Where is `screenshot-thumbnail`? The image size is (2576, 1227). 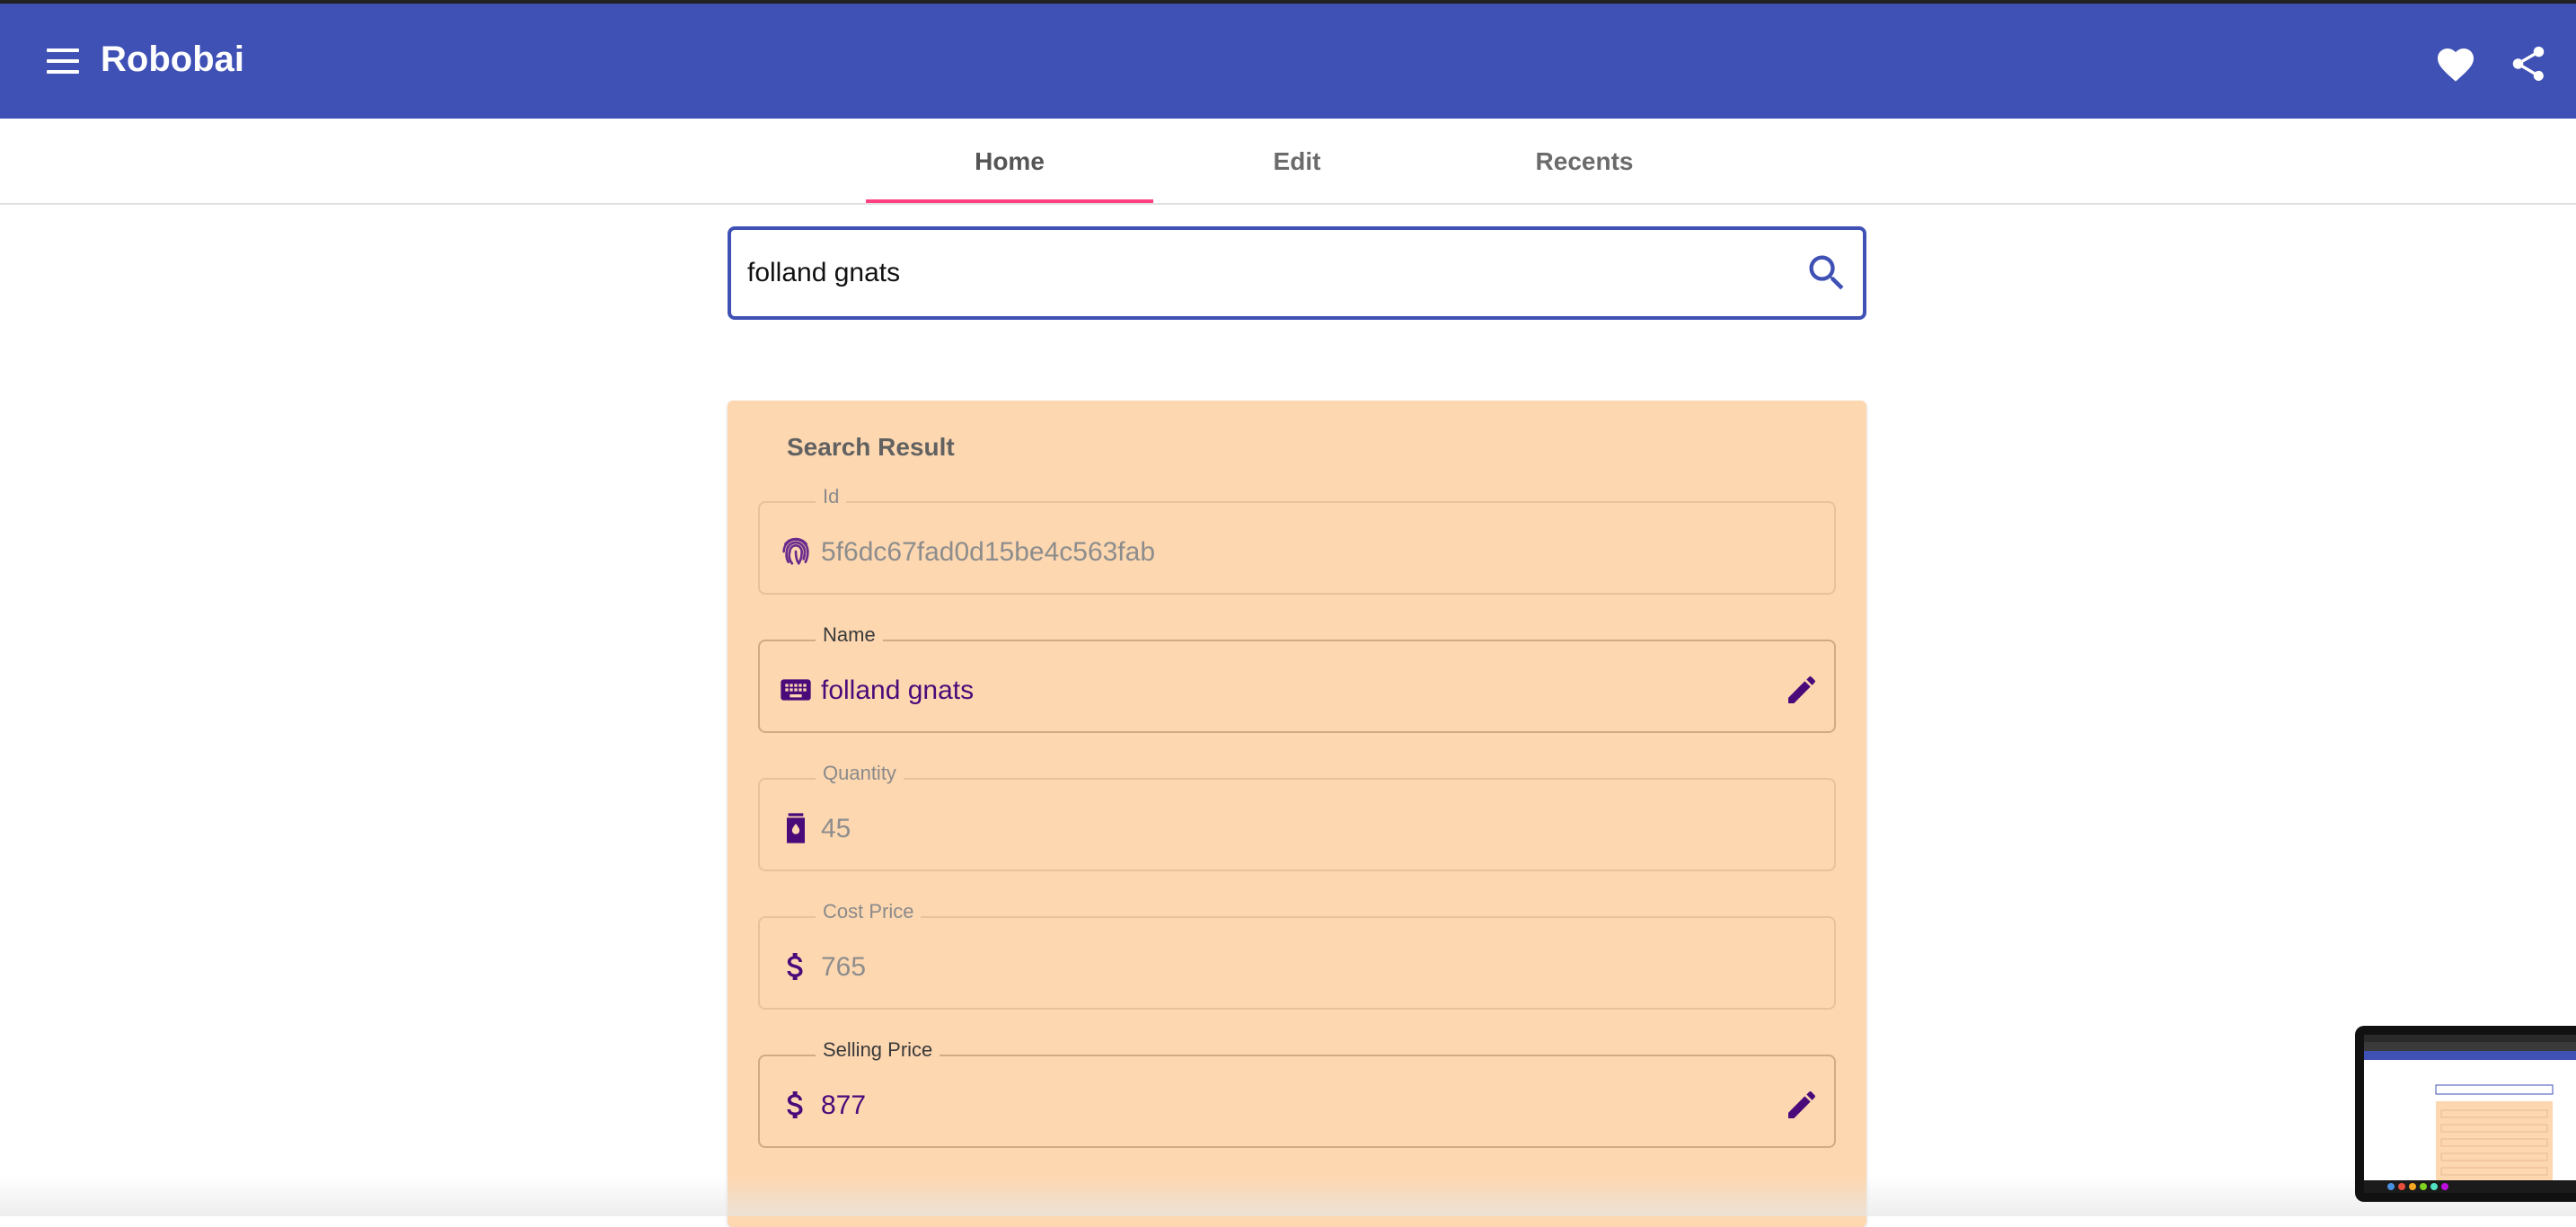
screenshot-thumbnail is located at coordinates (2465, 1114).